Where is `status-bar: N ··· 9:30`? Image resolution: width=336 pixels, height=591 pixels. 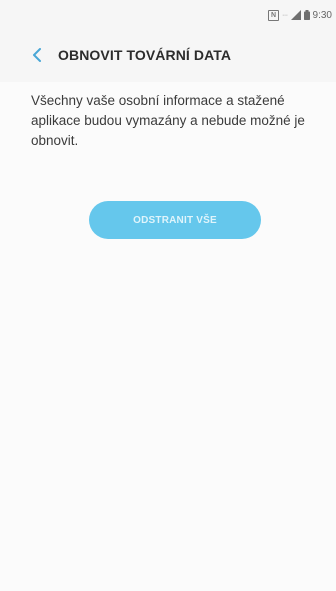 status-bar: N ··· 9:30 is located at coordinates (300, 15).